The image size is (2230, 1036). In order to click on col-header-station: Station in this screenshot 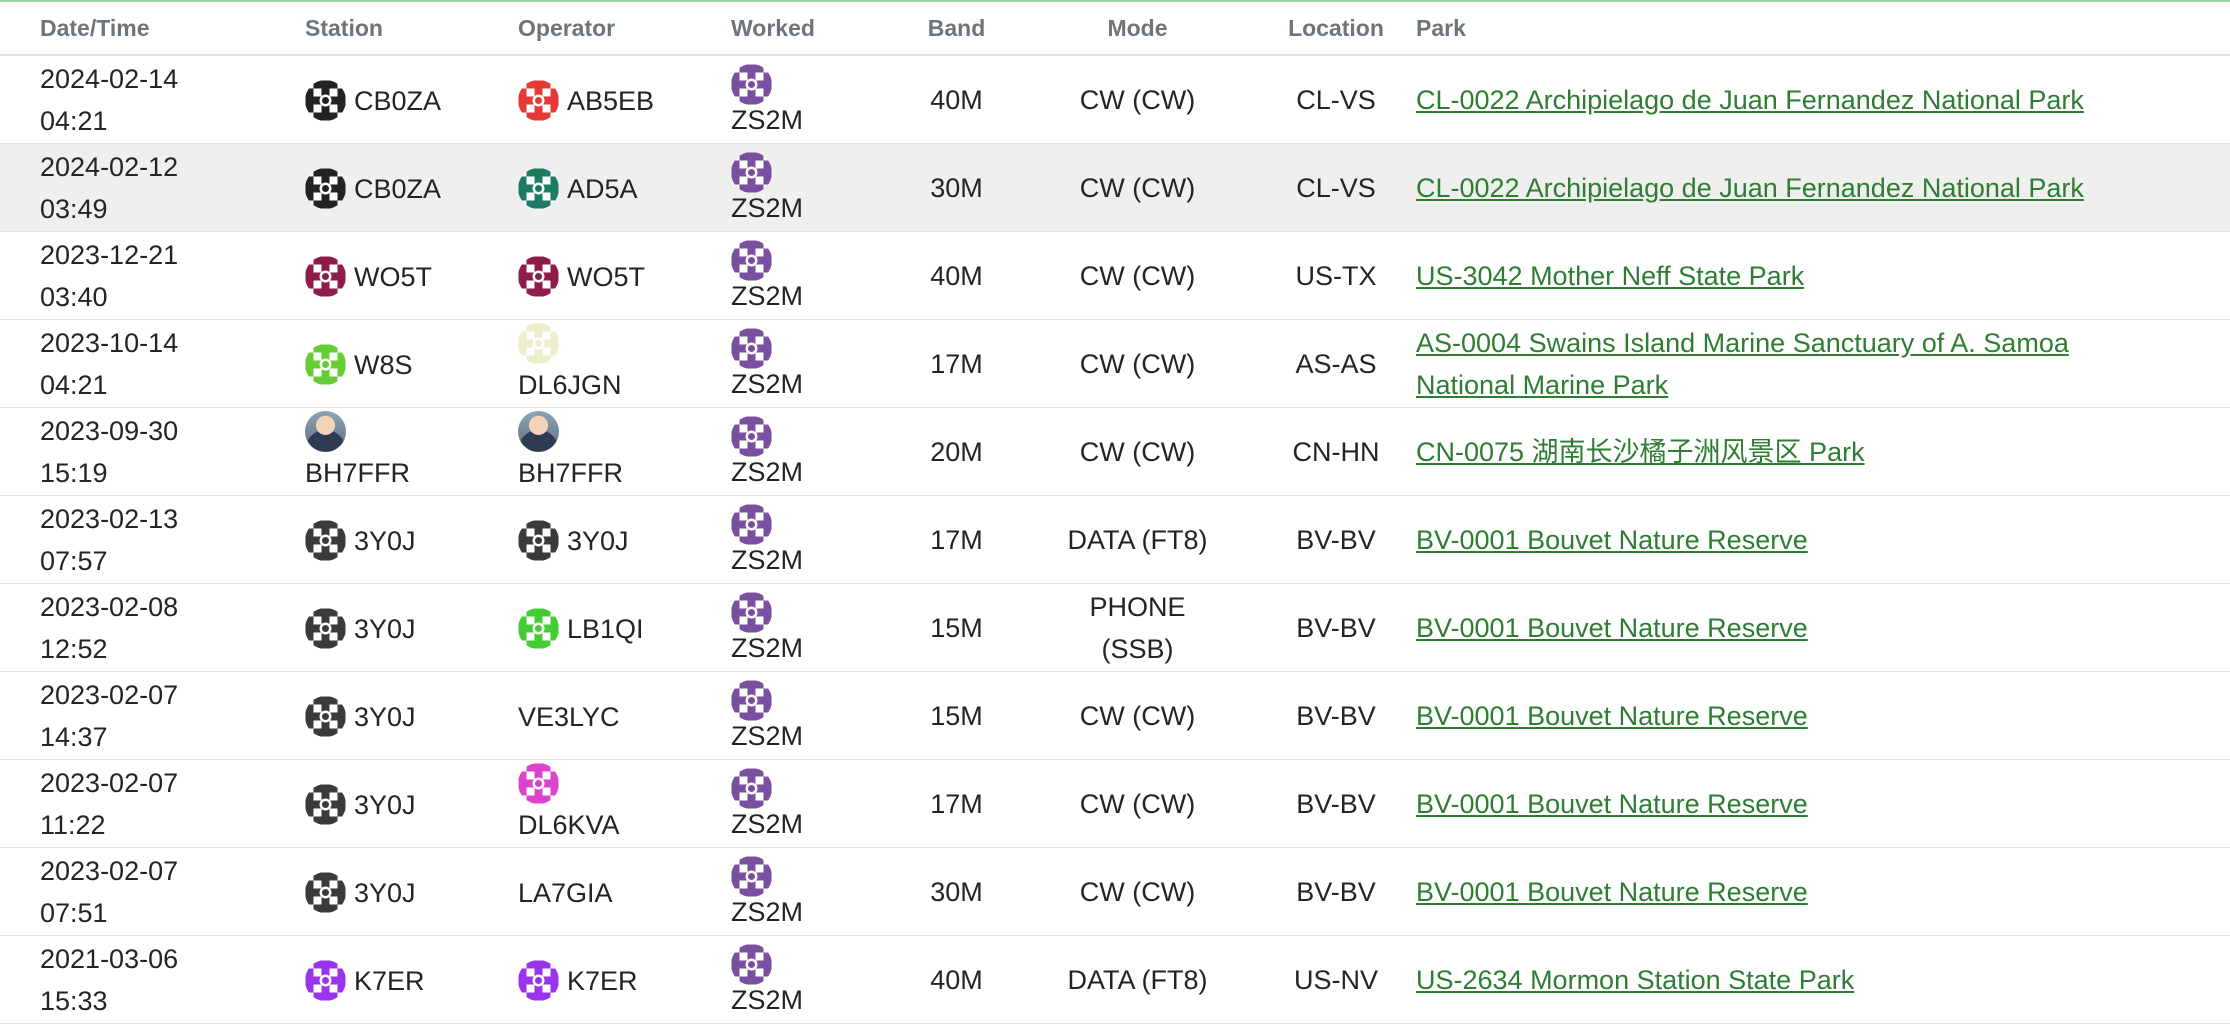, I will do `click(411, 29)`.